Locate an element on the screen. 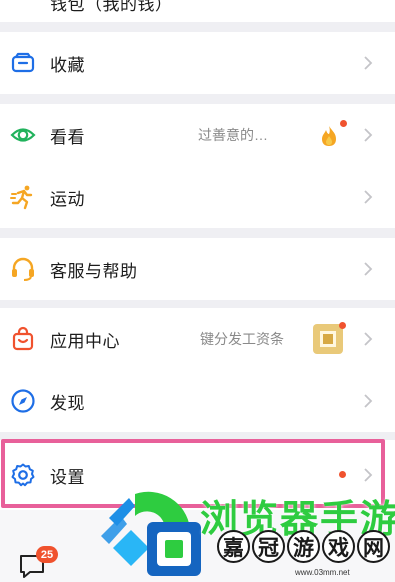  folder-icon is located at coordinates (23, 63).